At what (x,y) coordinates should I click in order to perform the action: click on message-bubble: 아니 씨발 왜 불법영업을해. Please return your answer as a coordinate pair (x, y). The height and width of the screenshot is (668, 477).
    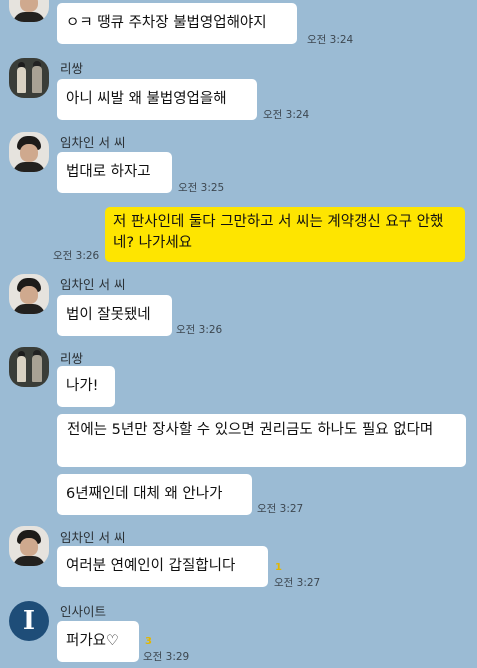
    Looking at the image, I should click on (157, 99).